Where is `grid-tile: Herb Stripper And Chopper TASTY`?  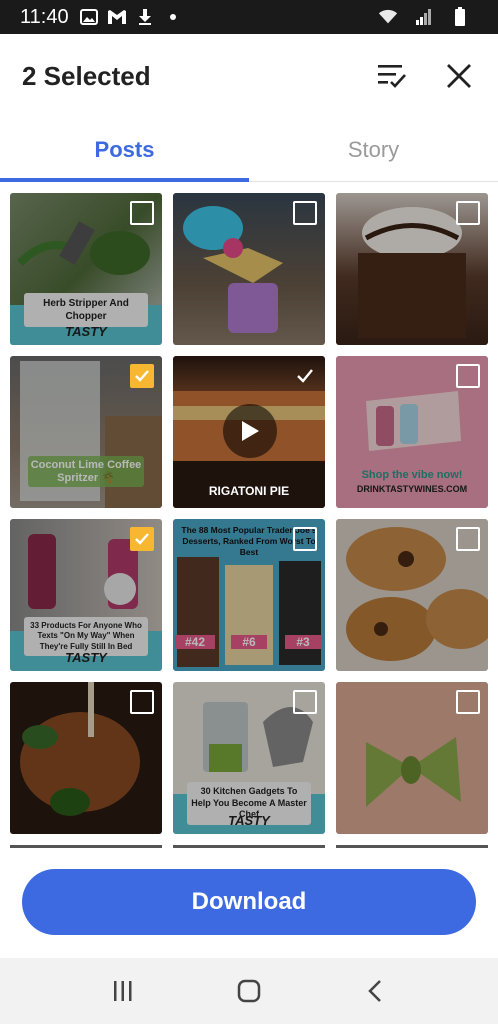 grid-tile: Herb Stripper And Chopper TASTY is located at coordinates (86, 269).